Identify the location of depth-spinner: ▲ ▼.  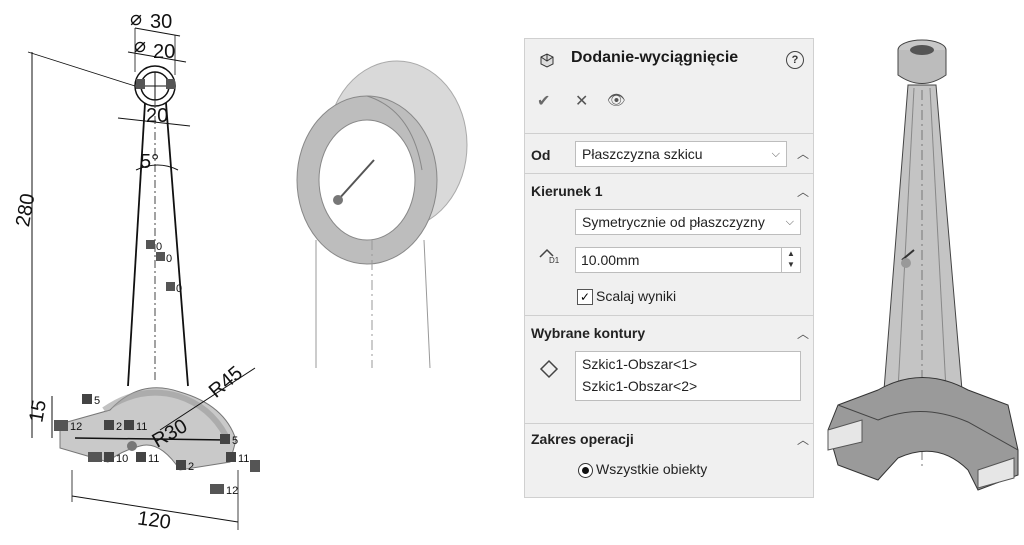
(790, 260).